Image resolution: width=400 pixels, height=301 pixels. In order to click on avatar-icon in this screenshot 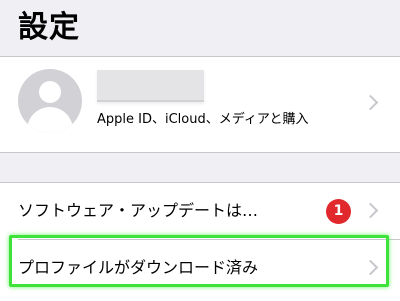, I will do `click(50, 101)`.